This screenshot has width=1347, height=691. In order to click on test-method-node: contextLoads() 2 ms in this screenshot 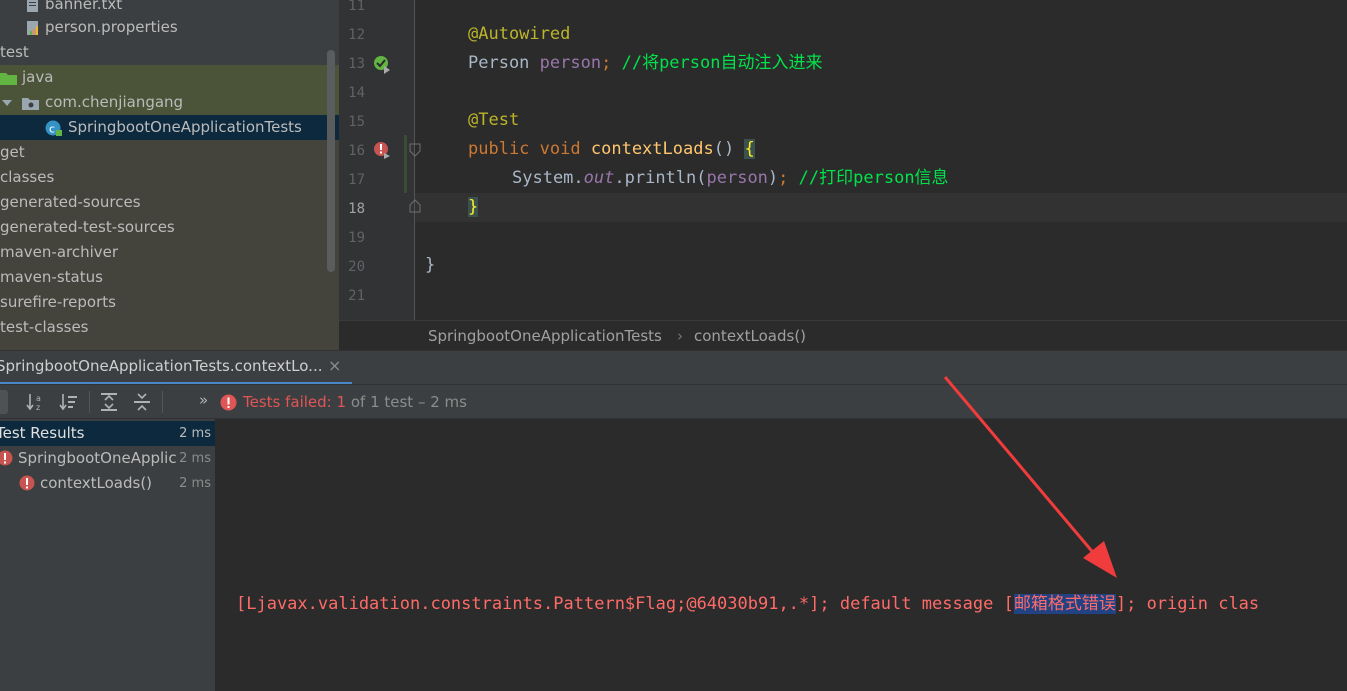, I will do `click(107, 483)`.